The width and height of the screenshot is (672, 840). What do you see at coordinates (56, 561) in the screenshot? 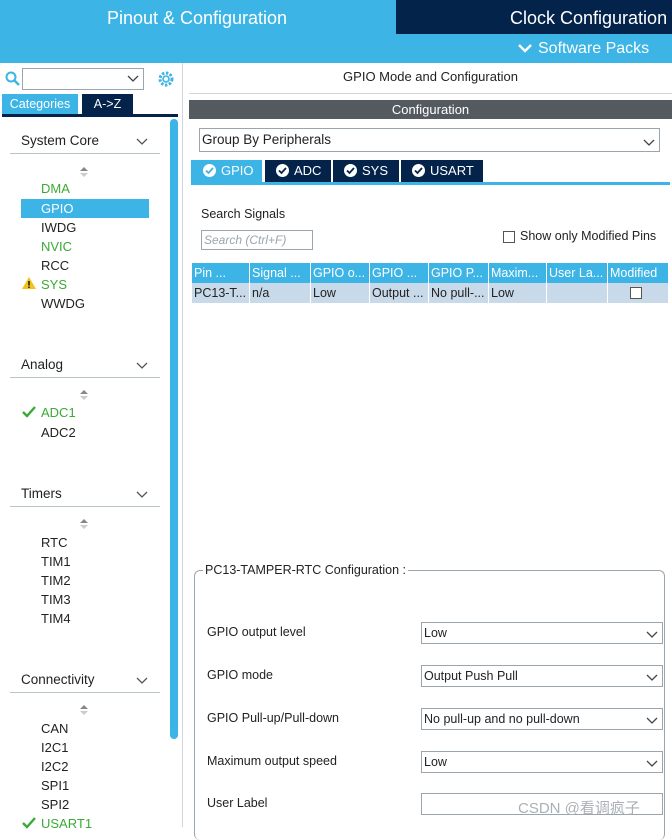
I see `list-item-tim1: TIM1` at bounding box center [56, 561].